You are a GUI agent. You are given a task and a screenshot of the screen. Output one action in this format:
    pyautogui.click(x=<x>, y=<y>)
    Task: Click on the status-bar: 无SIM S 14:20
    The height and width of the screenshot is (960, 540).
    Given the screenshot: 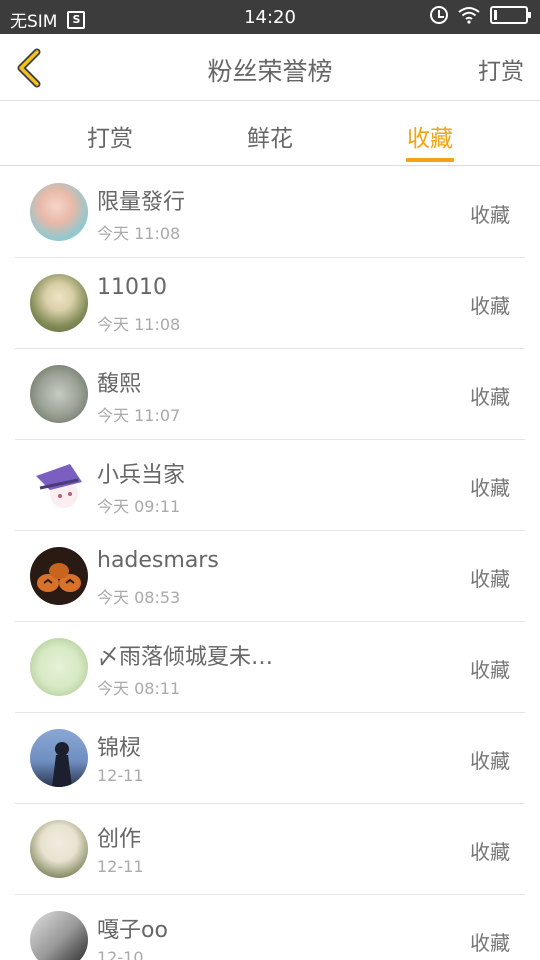 What is the action you would take?
    pyautogui.click(x=270, y=17)
    